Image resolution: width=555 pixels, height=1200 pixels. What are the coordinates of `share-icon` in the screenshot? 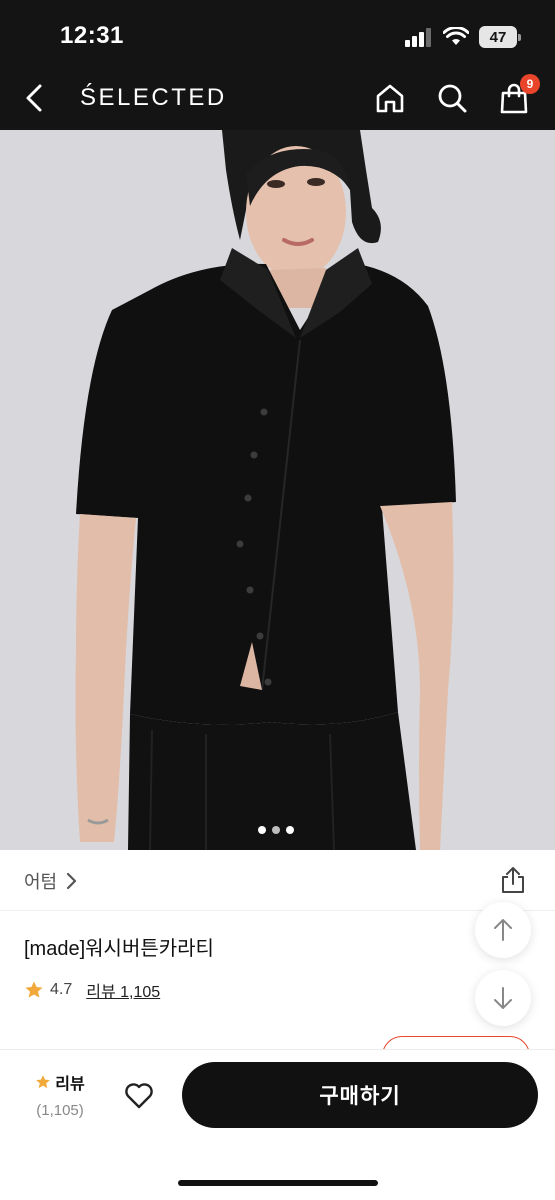 It's located at (513, 880).